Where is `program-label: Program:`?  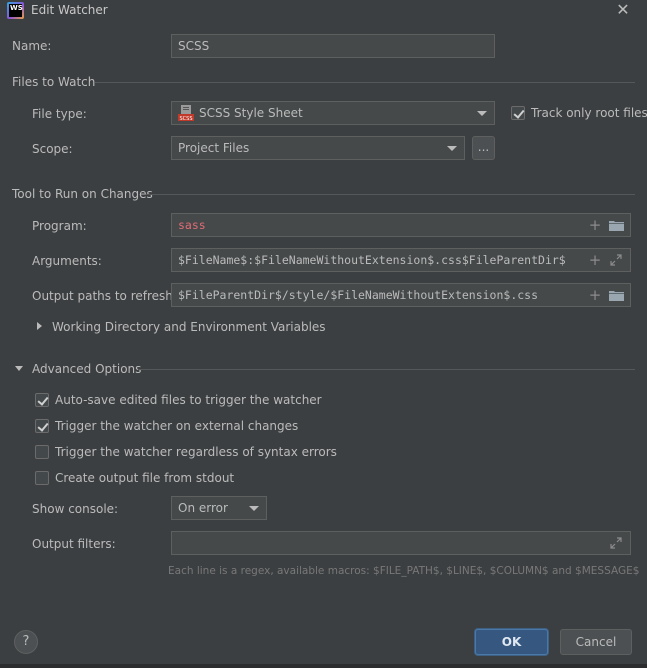
program-label: Program: is located at coordinates (59, 226).